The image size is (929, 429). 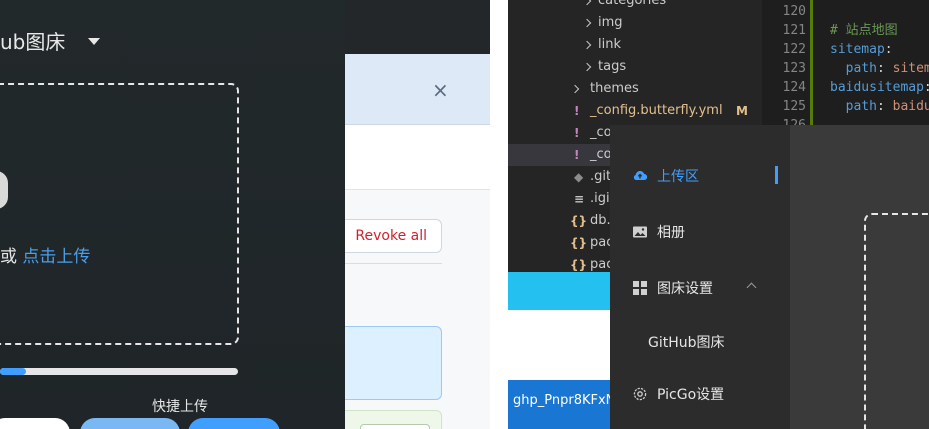 I want to click on modified-badge: M, so click(x=742, y=111).